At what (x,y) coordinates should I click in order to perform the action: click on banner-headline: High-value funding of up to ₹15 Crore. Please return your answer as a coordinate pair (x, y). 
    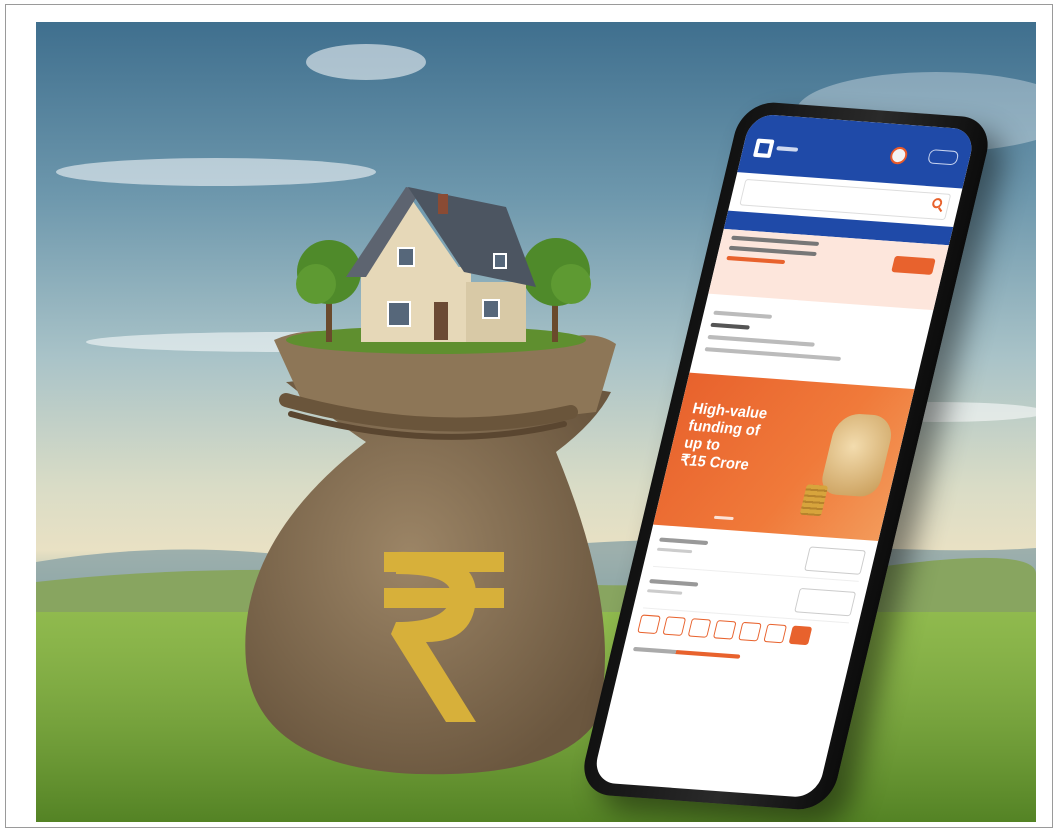
    Looking at the image, I should click on (724, 436).